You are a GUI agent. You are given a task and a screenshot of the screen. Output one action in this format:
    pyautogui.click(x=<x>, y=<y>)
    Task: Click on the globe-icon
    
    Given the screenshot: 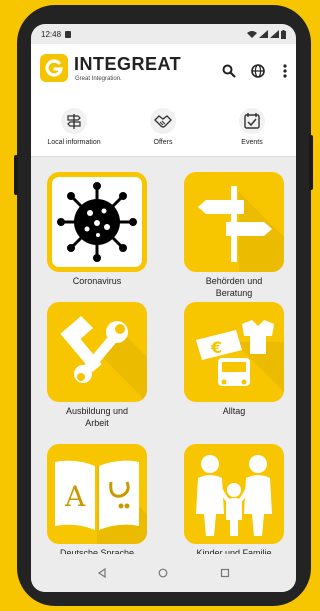 What is the action you would take?
    pyautogui.click(x=258, y=71)
    